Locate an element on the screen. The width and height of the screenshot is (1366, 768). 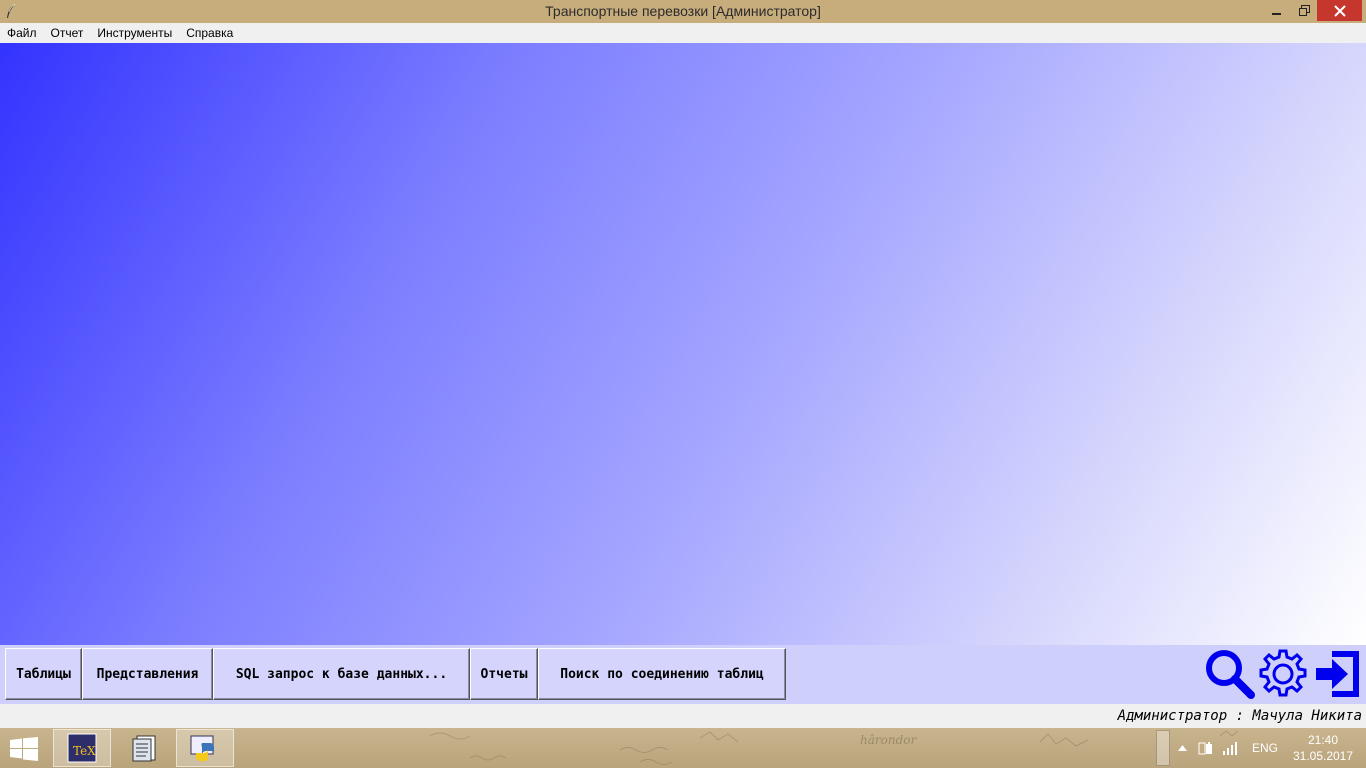
windows-start-icon is located at coordinates (24, 749).